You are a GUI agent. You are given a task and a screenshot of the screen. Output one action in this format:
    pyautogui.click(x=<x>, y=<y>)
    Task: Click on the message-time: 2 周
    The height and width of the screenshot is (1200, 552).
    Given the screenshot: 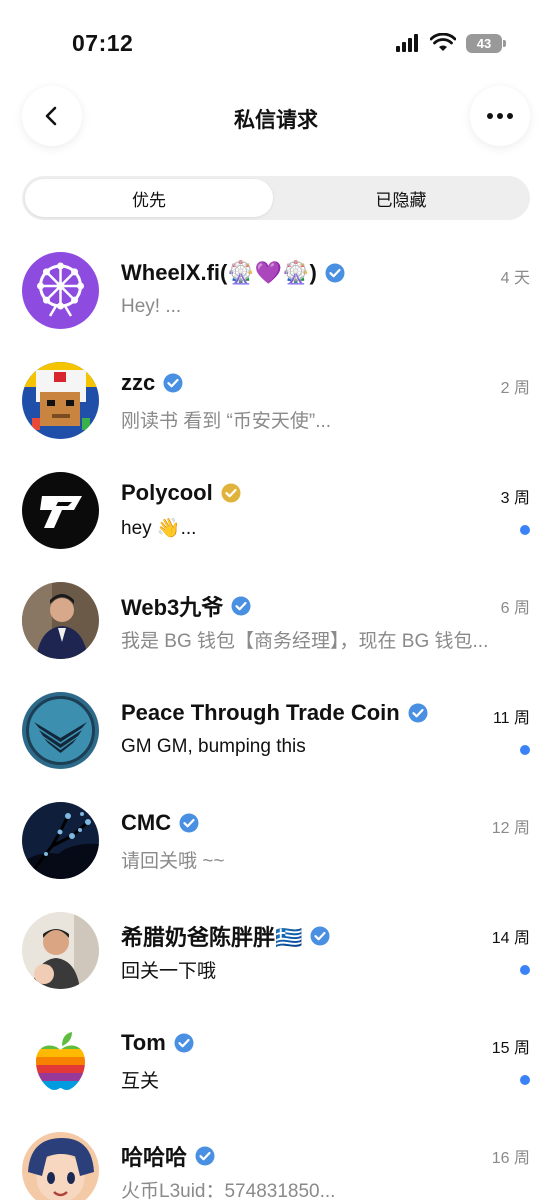 What is the action you would take?
    pyautogui.click(x=515, y=388)
    